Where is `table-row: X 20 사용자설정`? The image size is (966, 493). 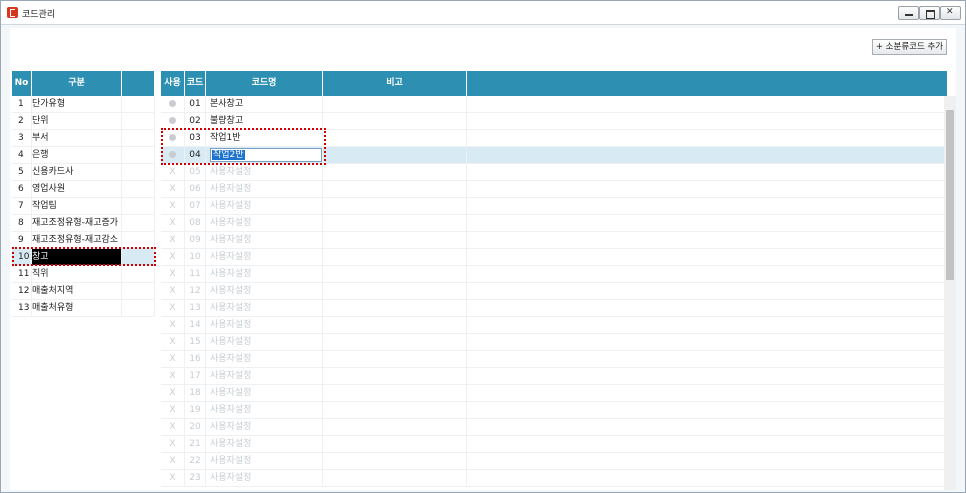
table-row: X 20 사용자설정 is located at coordinates (554, 427).